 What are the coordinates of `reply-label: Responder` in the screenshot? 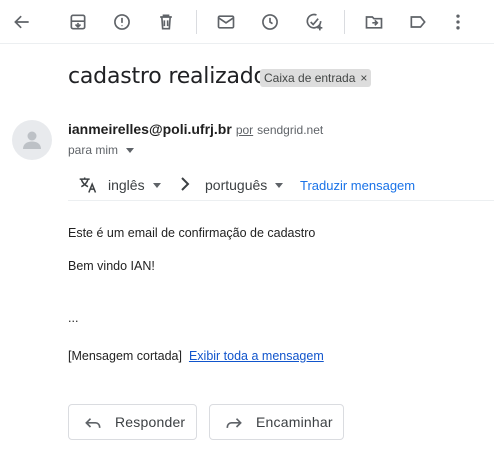 It's located at (150, 422).